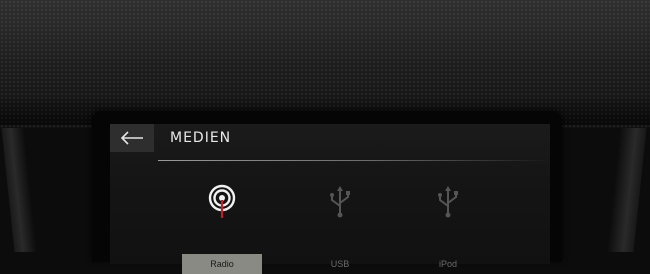 The image size is (650, 274). I want to click on media-source-label: Radio, so click(222, 264).